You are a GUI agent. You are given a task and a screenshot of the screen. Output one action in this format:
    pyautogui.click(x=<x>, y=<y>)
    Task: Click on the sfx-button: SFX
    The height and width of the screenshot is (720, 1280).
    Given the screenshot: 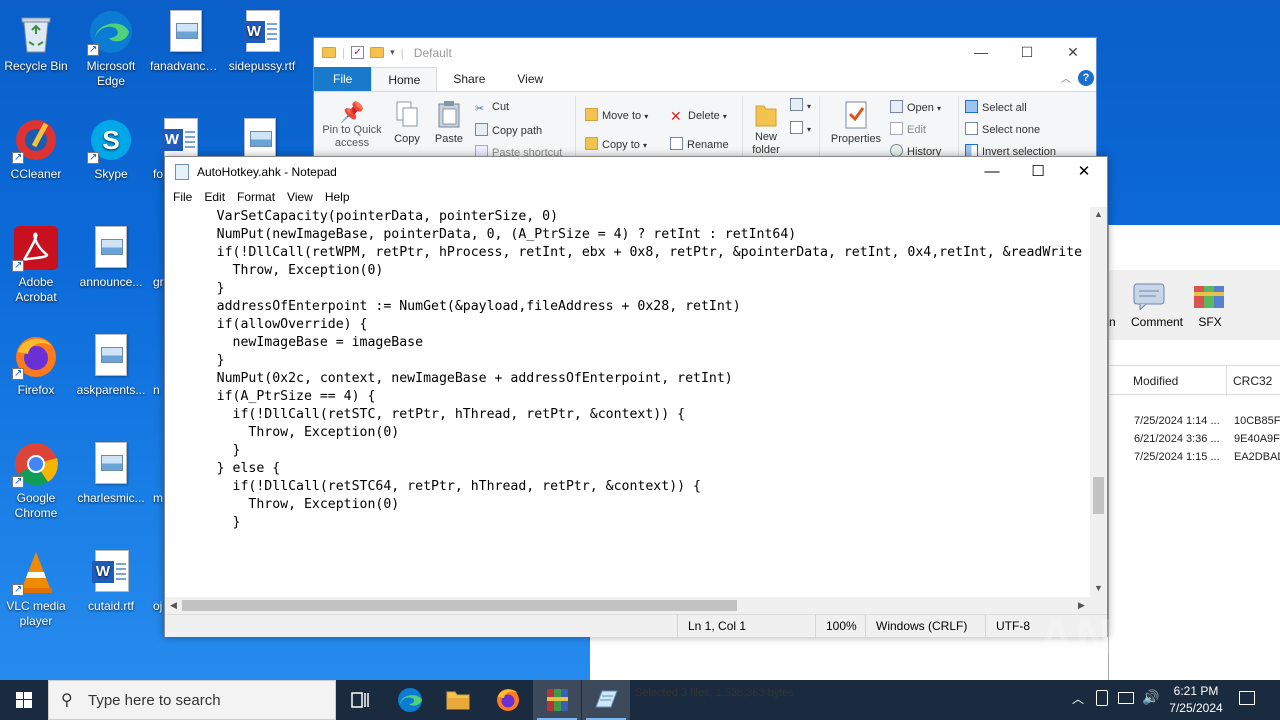 What is the action you would take?
    pyautogui.click(x=1210, y=306)
    